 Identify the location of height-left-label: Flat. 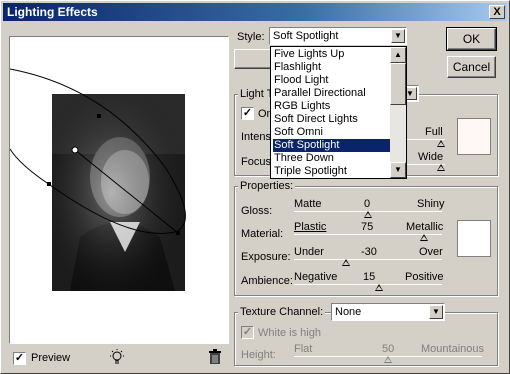
(303, 349).